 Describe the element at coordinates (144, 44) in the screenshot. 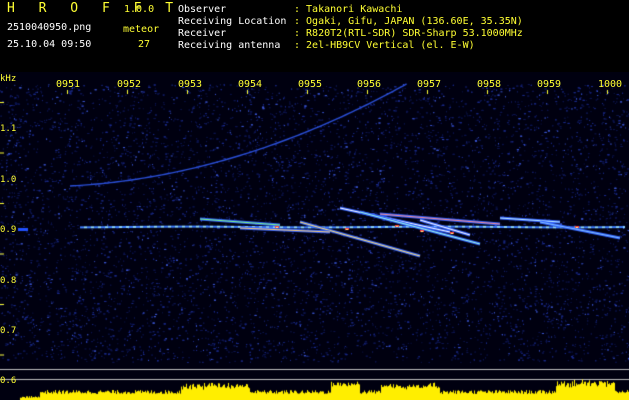

I see `meteor-count: 27` at that location.